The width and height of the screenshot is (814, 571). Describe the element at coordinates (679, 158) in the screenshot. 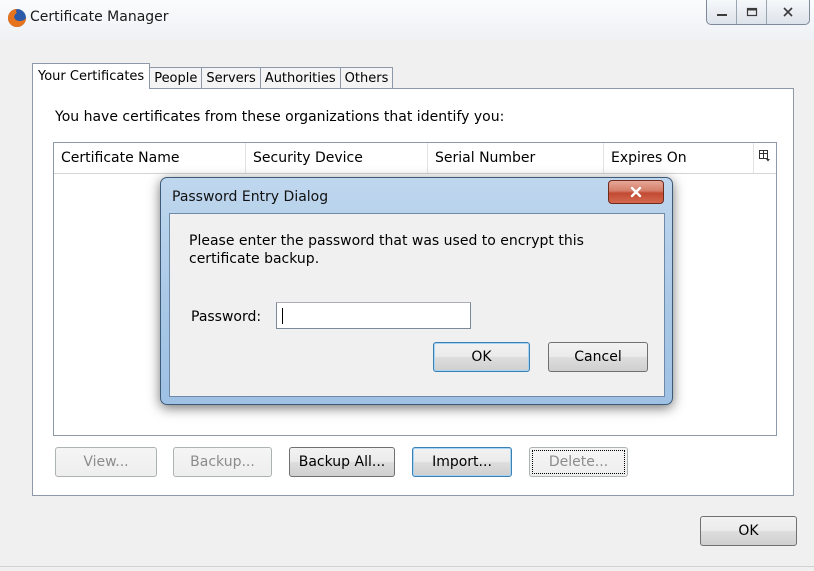

I see `column-header-expires-on: Expires On` at that location.